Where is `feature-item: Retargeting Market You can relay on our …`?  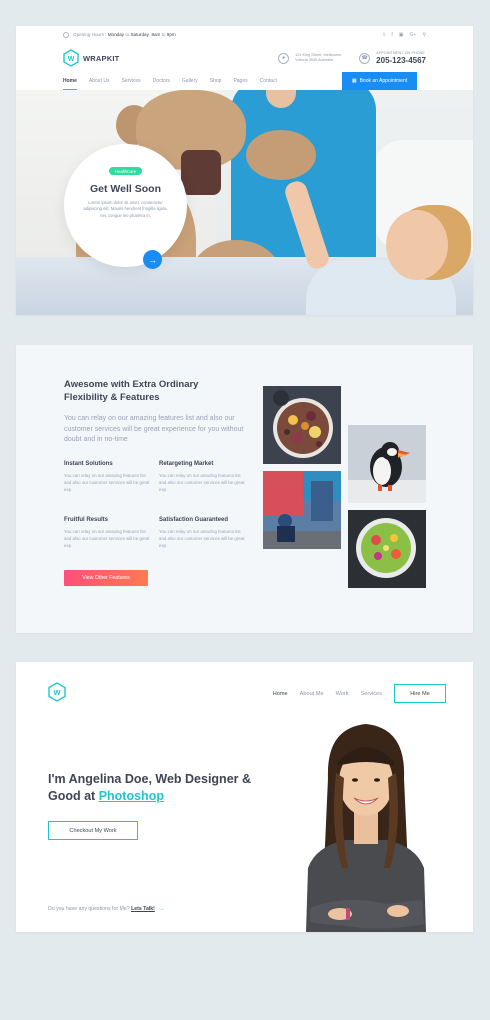
feature-item: Retargeting Market You can relay on our … is located at coordinates (202, 477).